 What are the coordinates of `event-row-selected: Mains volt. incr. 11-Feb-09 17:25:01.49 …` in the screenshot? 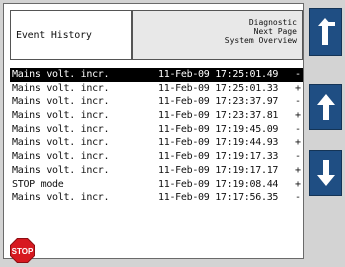 It's located at (156, 75).